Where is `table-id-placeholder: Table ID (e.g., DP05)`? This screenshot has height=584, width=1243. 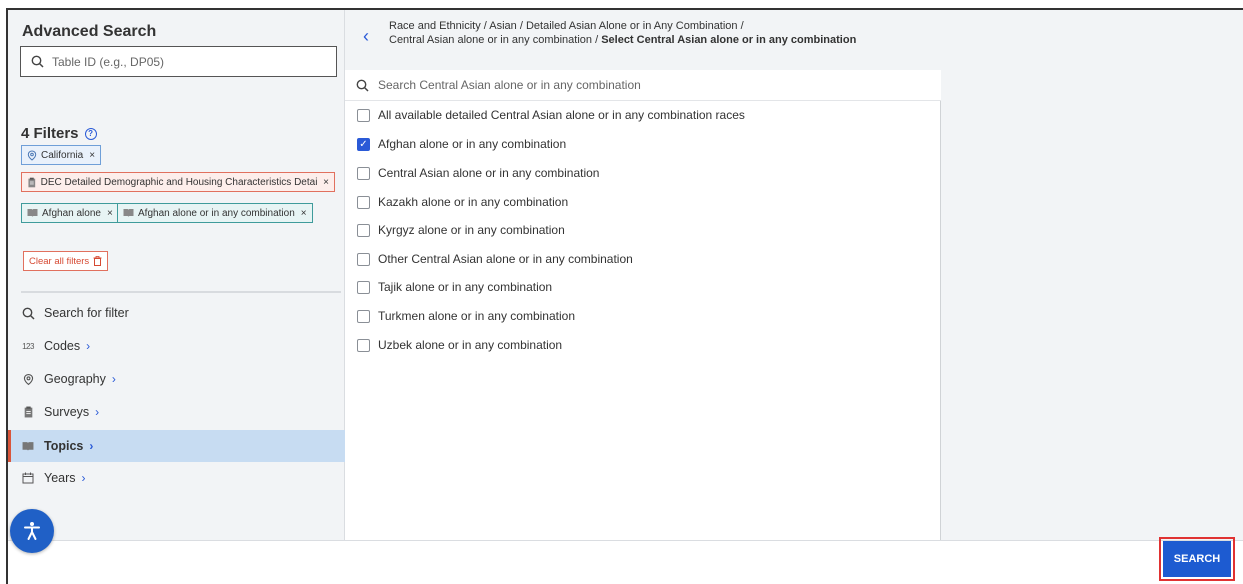
table-id-placeholder: Table ID (e.g., DP05) is located at coordinates (108, 61).